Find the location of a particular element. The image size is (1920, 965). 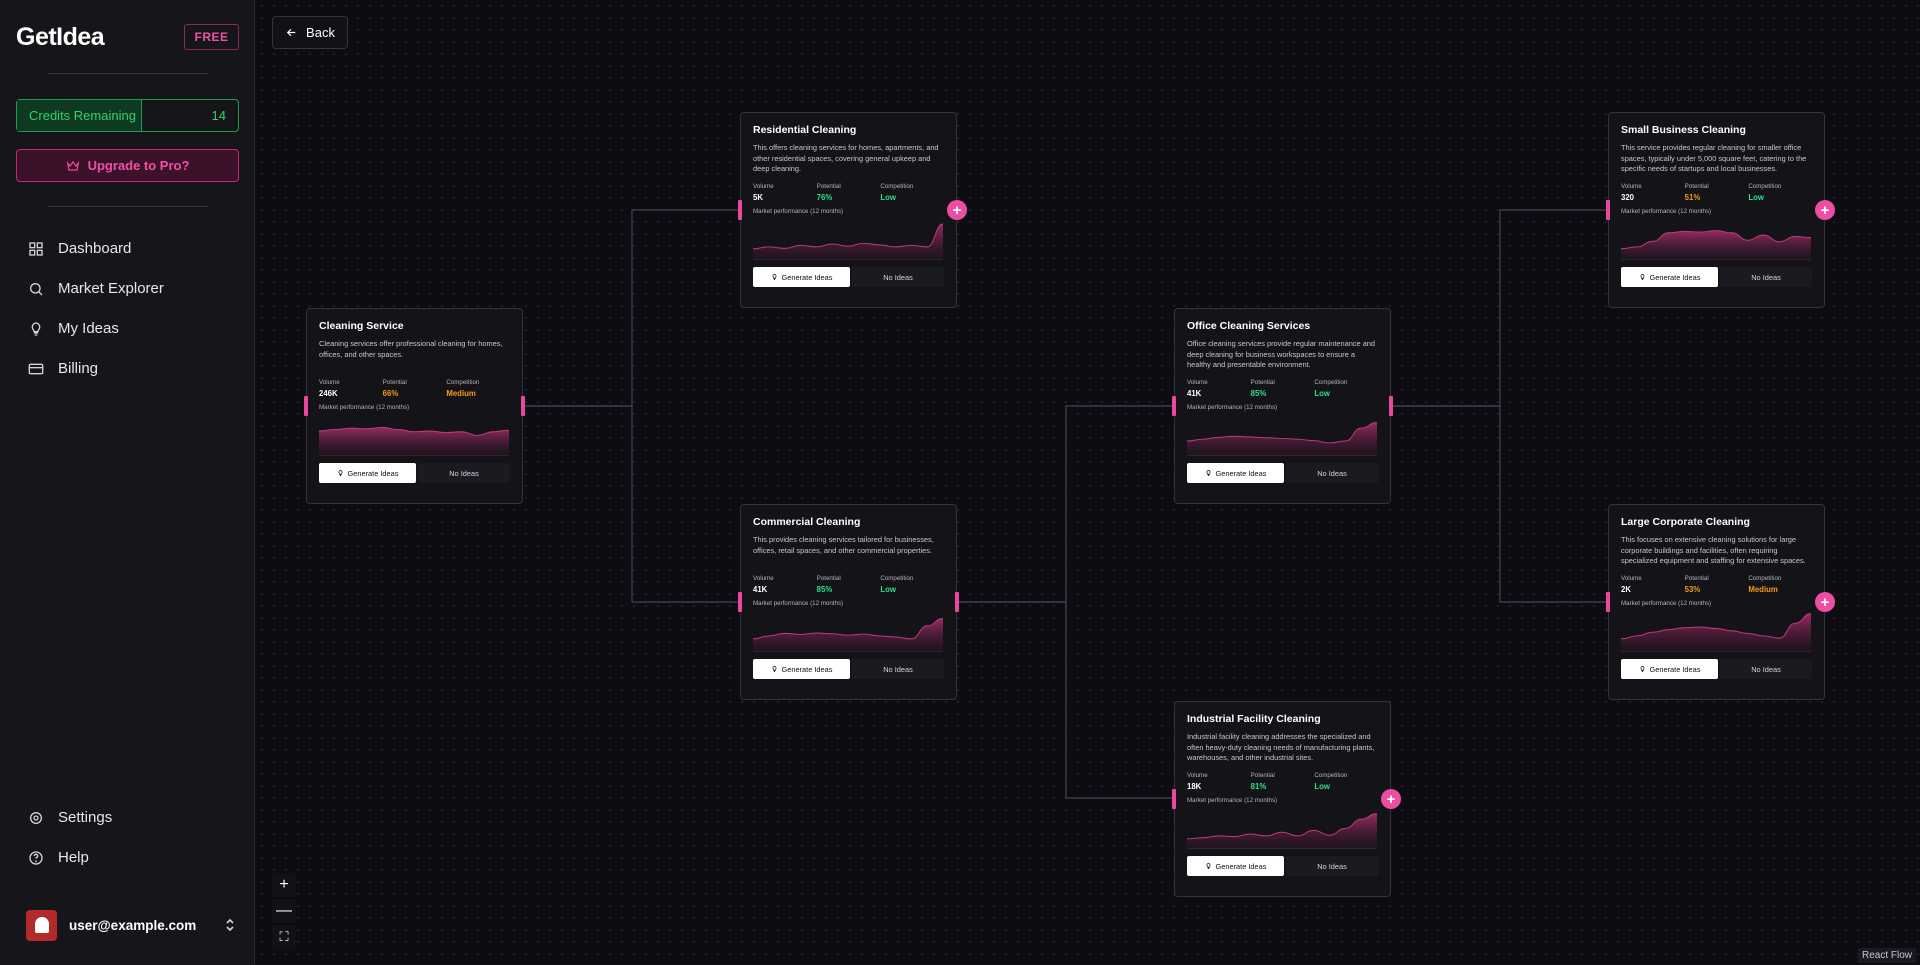

back-button: Back is located at coordinates (310, 32).